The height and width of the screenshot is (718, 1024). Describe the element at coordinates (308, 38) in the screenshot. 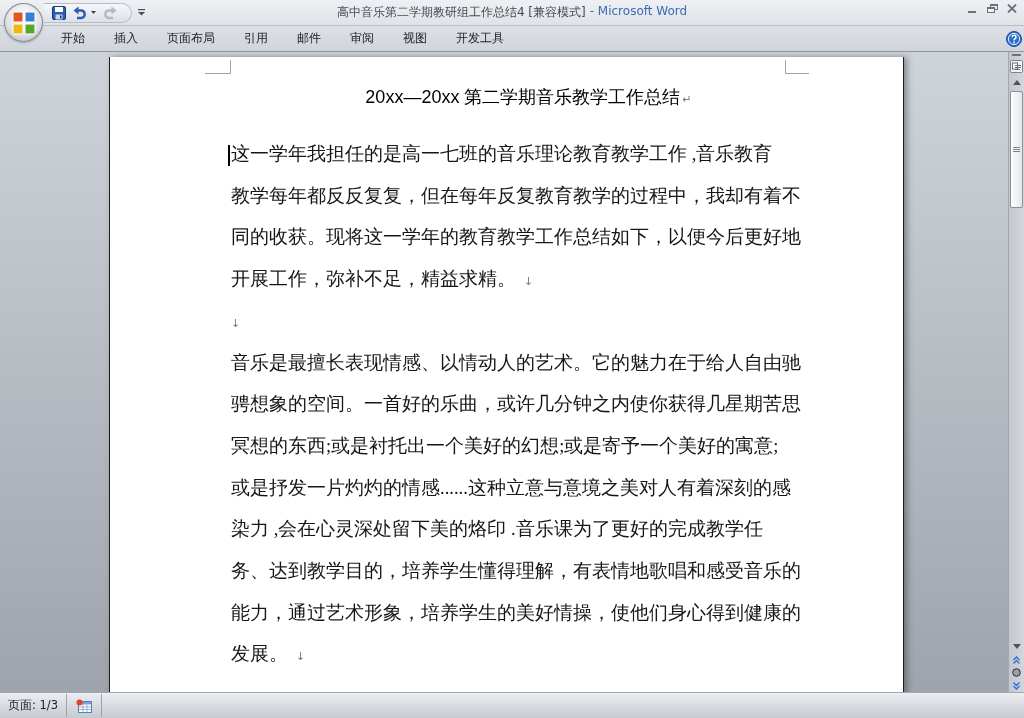

I see `ribbon-tab: 邮件` at that location.